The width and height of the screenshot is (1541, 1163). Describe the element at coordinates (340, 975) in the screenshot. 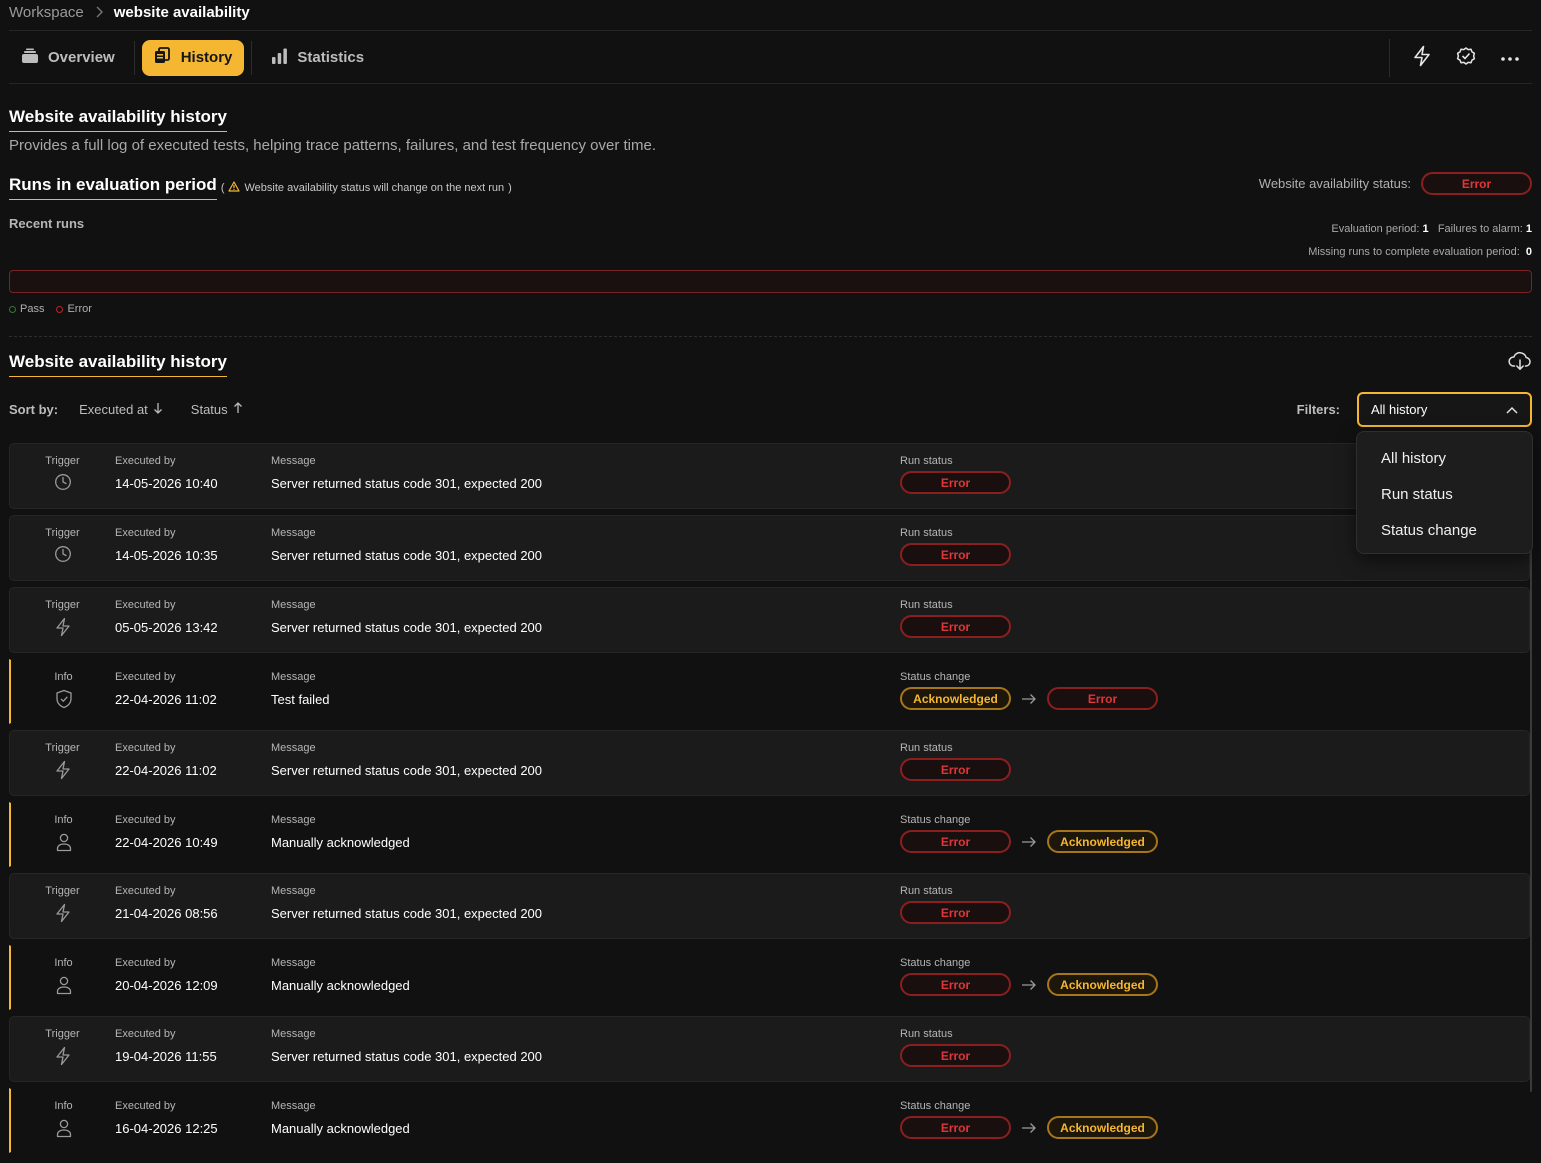

I see `message-cell: Message Manually acknowledged` at that location.